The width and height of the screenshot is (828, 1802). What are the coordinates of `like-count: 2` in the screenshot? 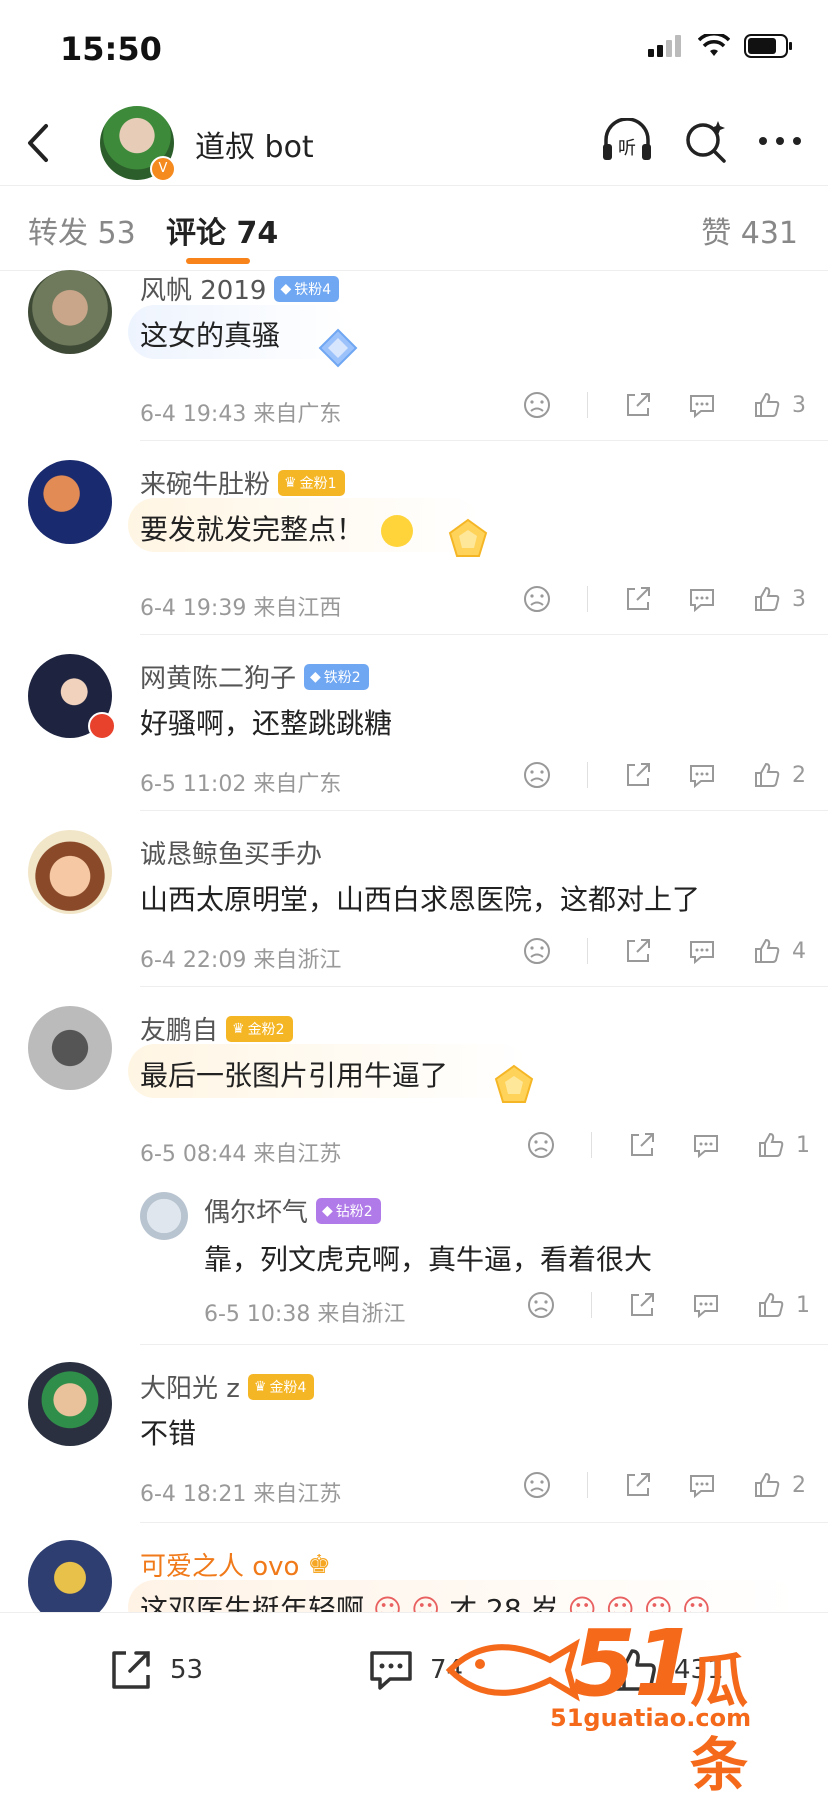 It's located at (799, 775).